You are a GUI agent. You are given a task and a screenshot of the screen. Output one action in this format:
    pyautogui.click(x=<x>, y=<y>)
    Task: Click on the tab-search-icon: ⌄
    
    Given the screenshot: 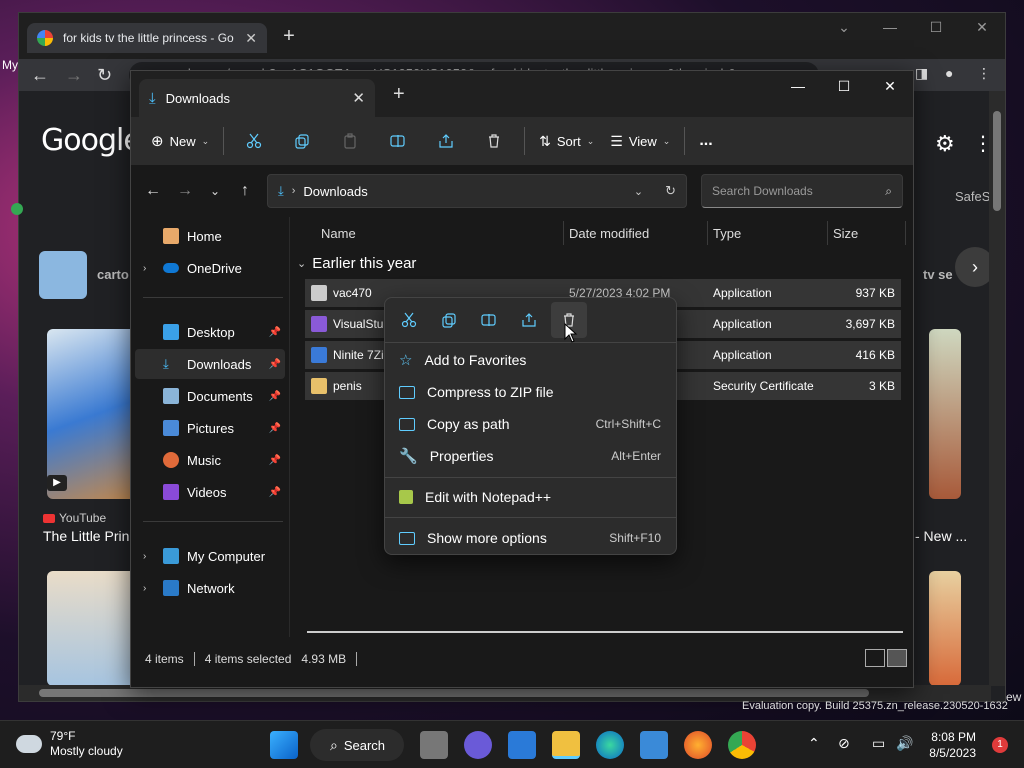 What is the action you would take?
    pyautogui.click(x=844, y=27)
    